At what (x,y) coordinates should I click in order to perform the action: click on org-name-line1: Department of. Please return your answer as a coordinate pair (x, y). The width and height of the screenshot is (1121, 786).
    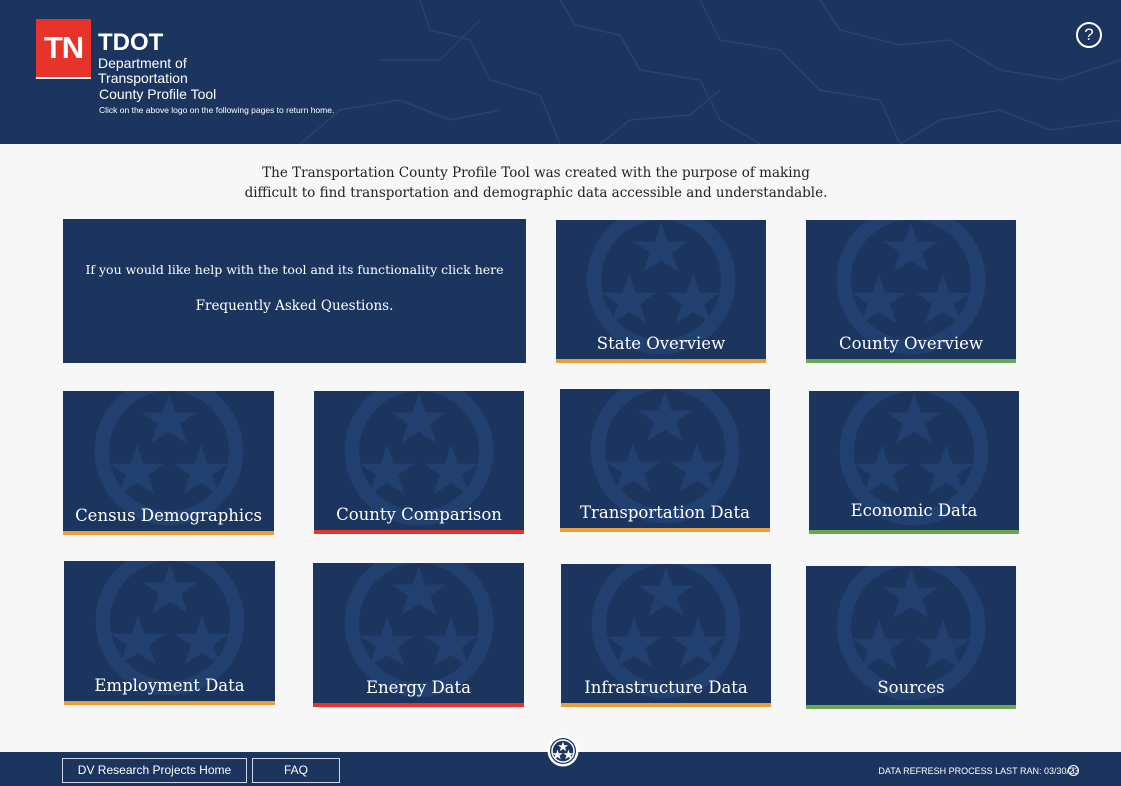
    Looking at the image, I should click on (142, 63).